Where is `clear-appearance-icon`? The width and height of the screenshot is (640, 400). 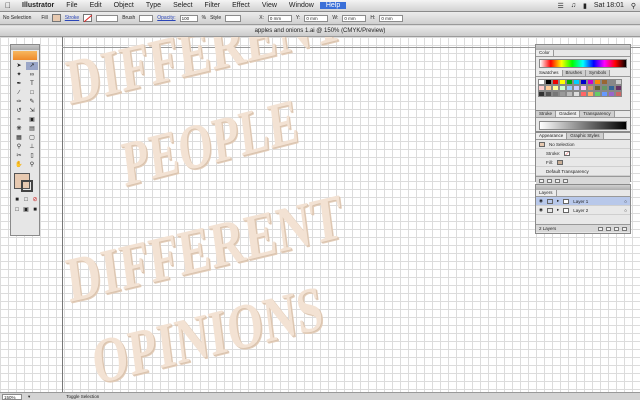 clear-appearance-icon is located at coordinates (541, 180).